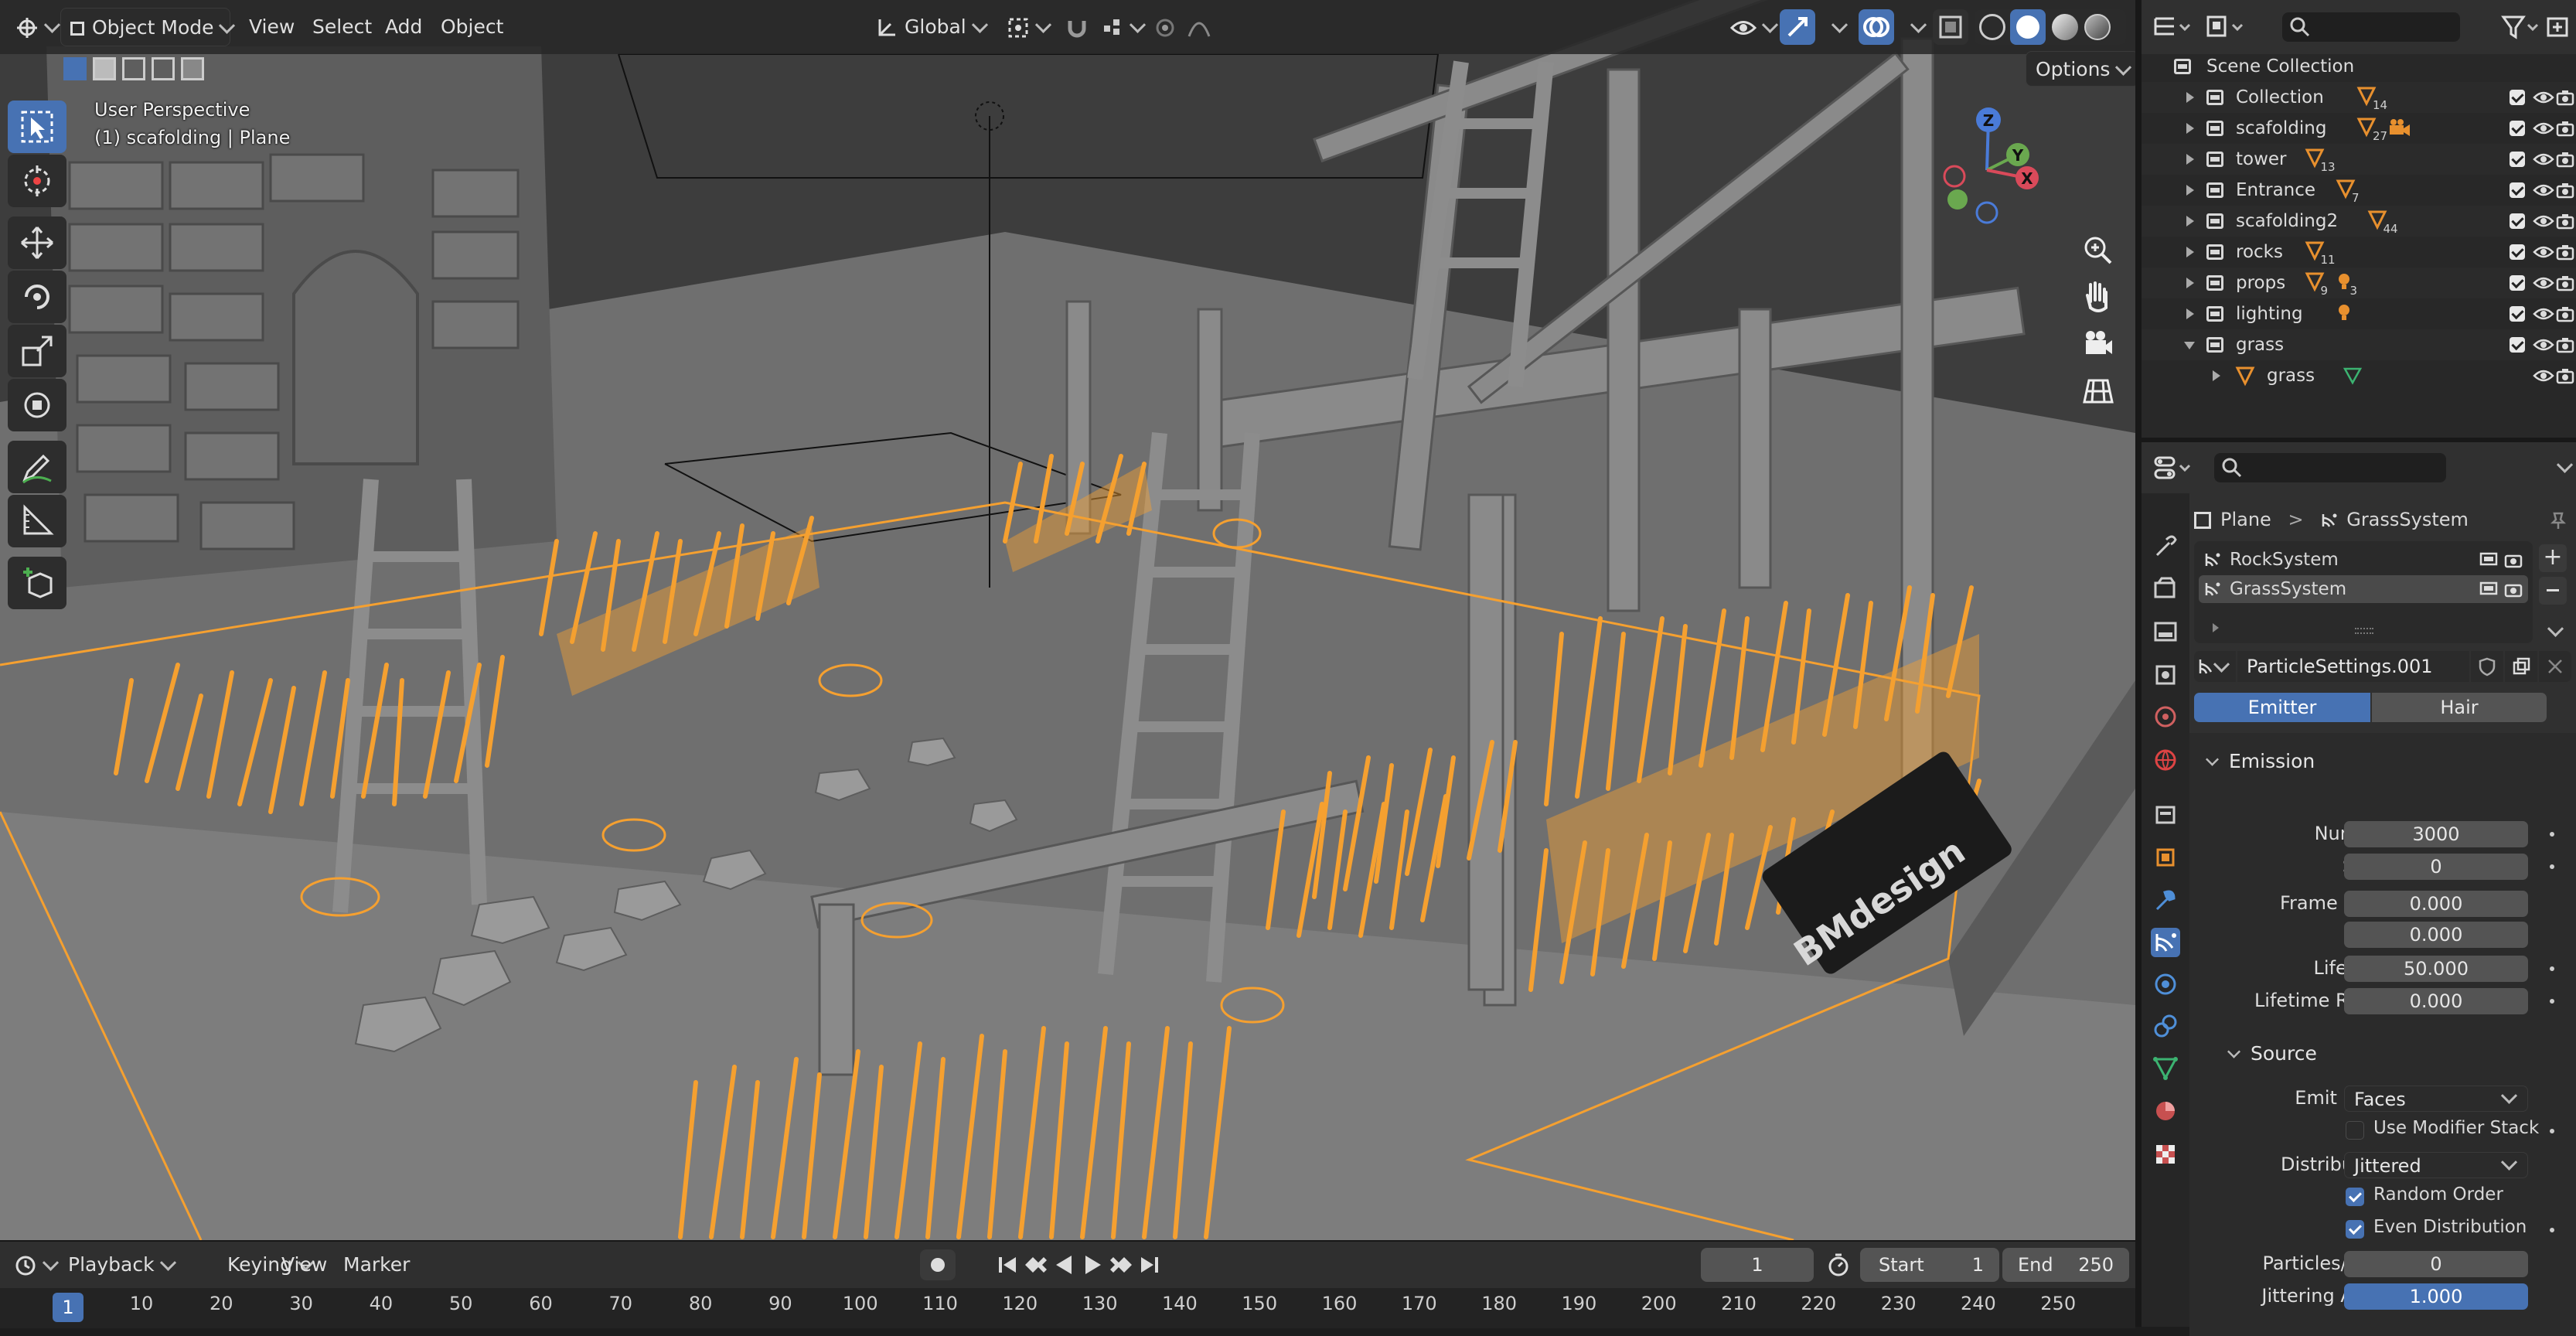 This screenshot has width=2576, height=1336. Describe the element at coordinates (2003, 166) in the screenshot. I see `navigation-gizmo: Z Y X` at that location.